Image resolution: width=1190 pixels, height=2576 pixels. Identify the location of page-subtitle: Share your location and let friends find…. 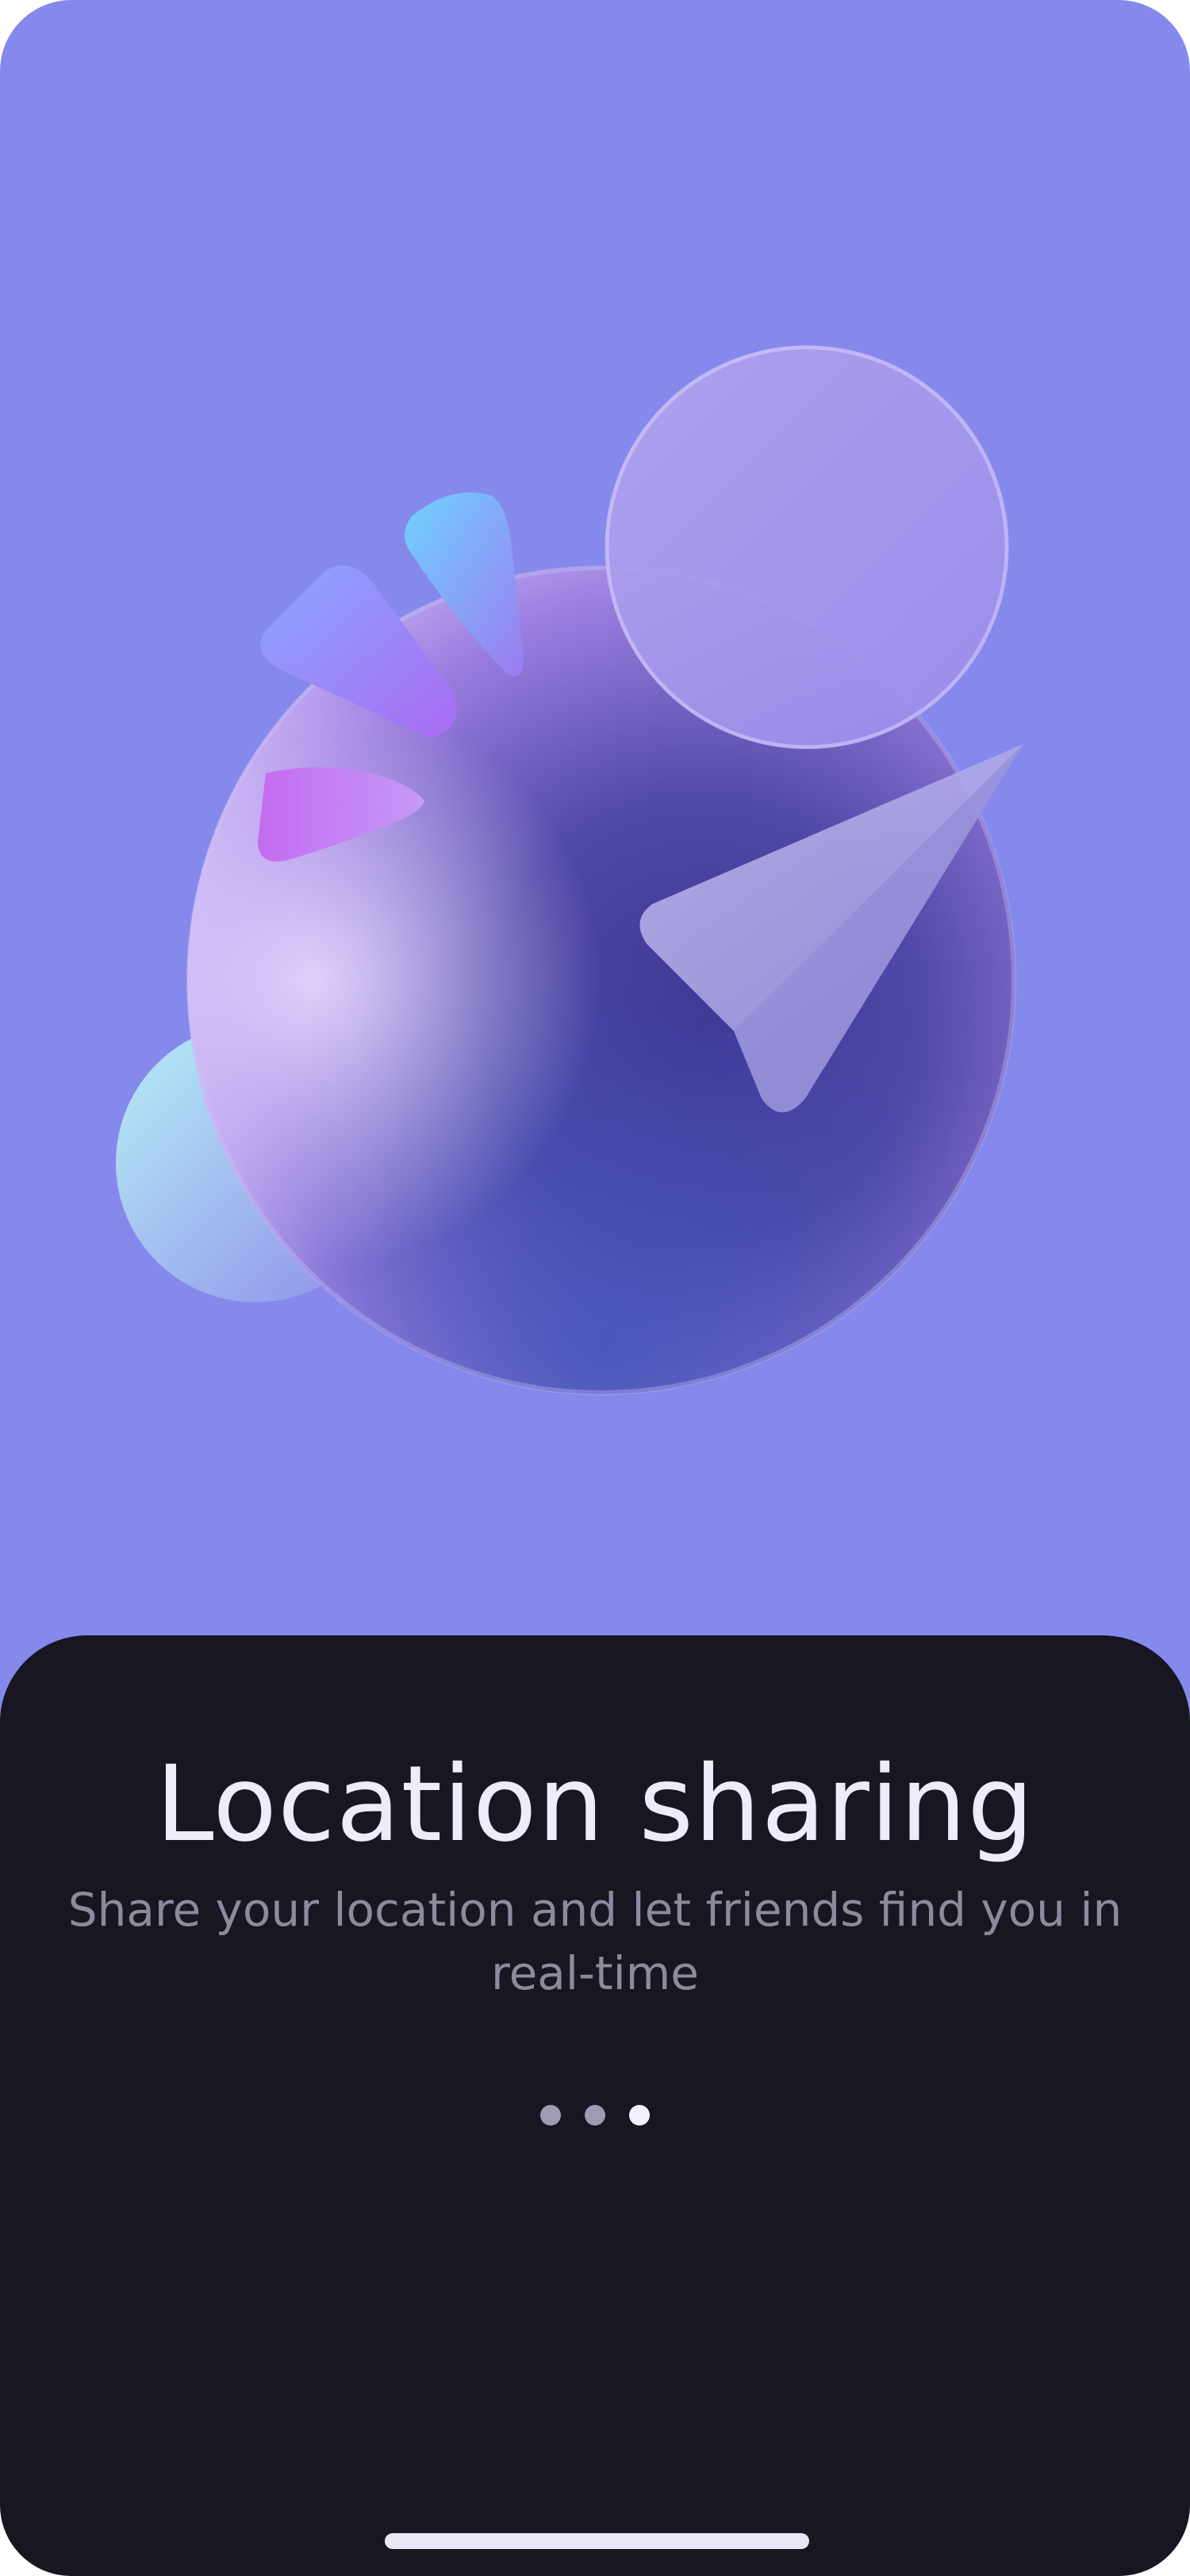
(595, 1942).